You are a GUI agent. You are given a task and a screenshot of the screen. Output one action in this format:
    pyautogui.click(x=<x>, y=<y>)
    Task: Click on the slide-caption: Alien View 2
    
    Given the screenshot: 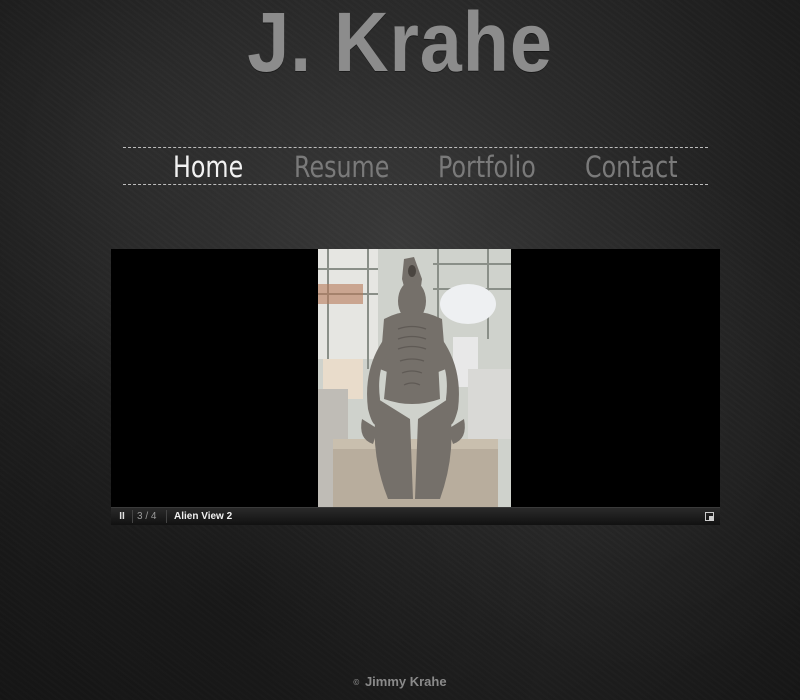 What is the action you would take?
    pyautogui.click(x=203, y=516)
    